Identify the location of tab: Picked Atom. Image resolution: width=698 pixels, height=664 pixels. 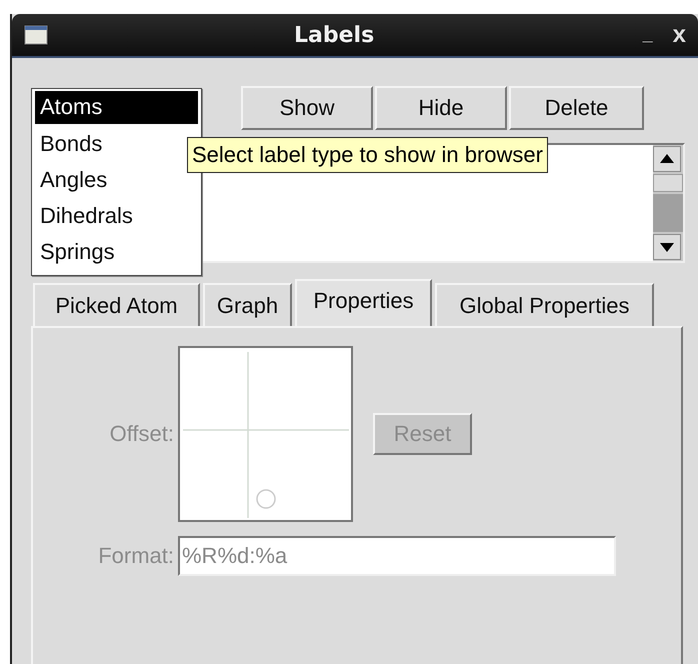
(116, 304).